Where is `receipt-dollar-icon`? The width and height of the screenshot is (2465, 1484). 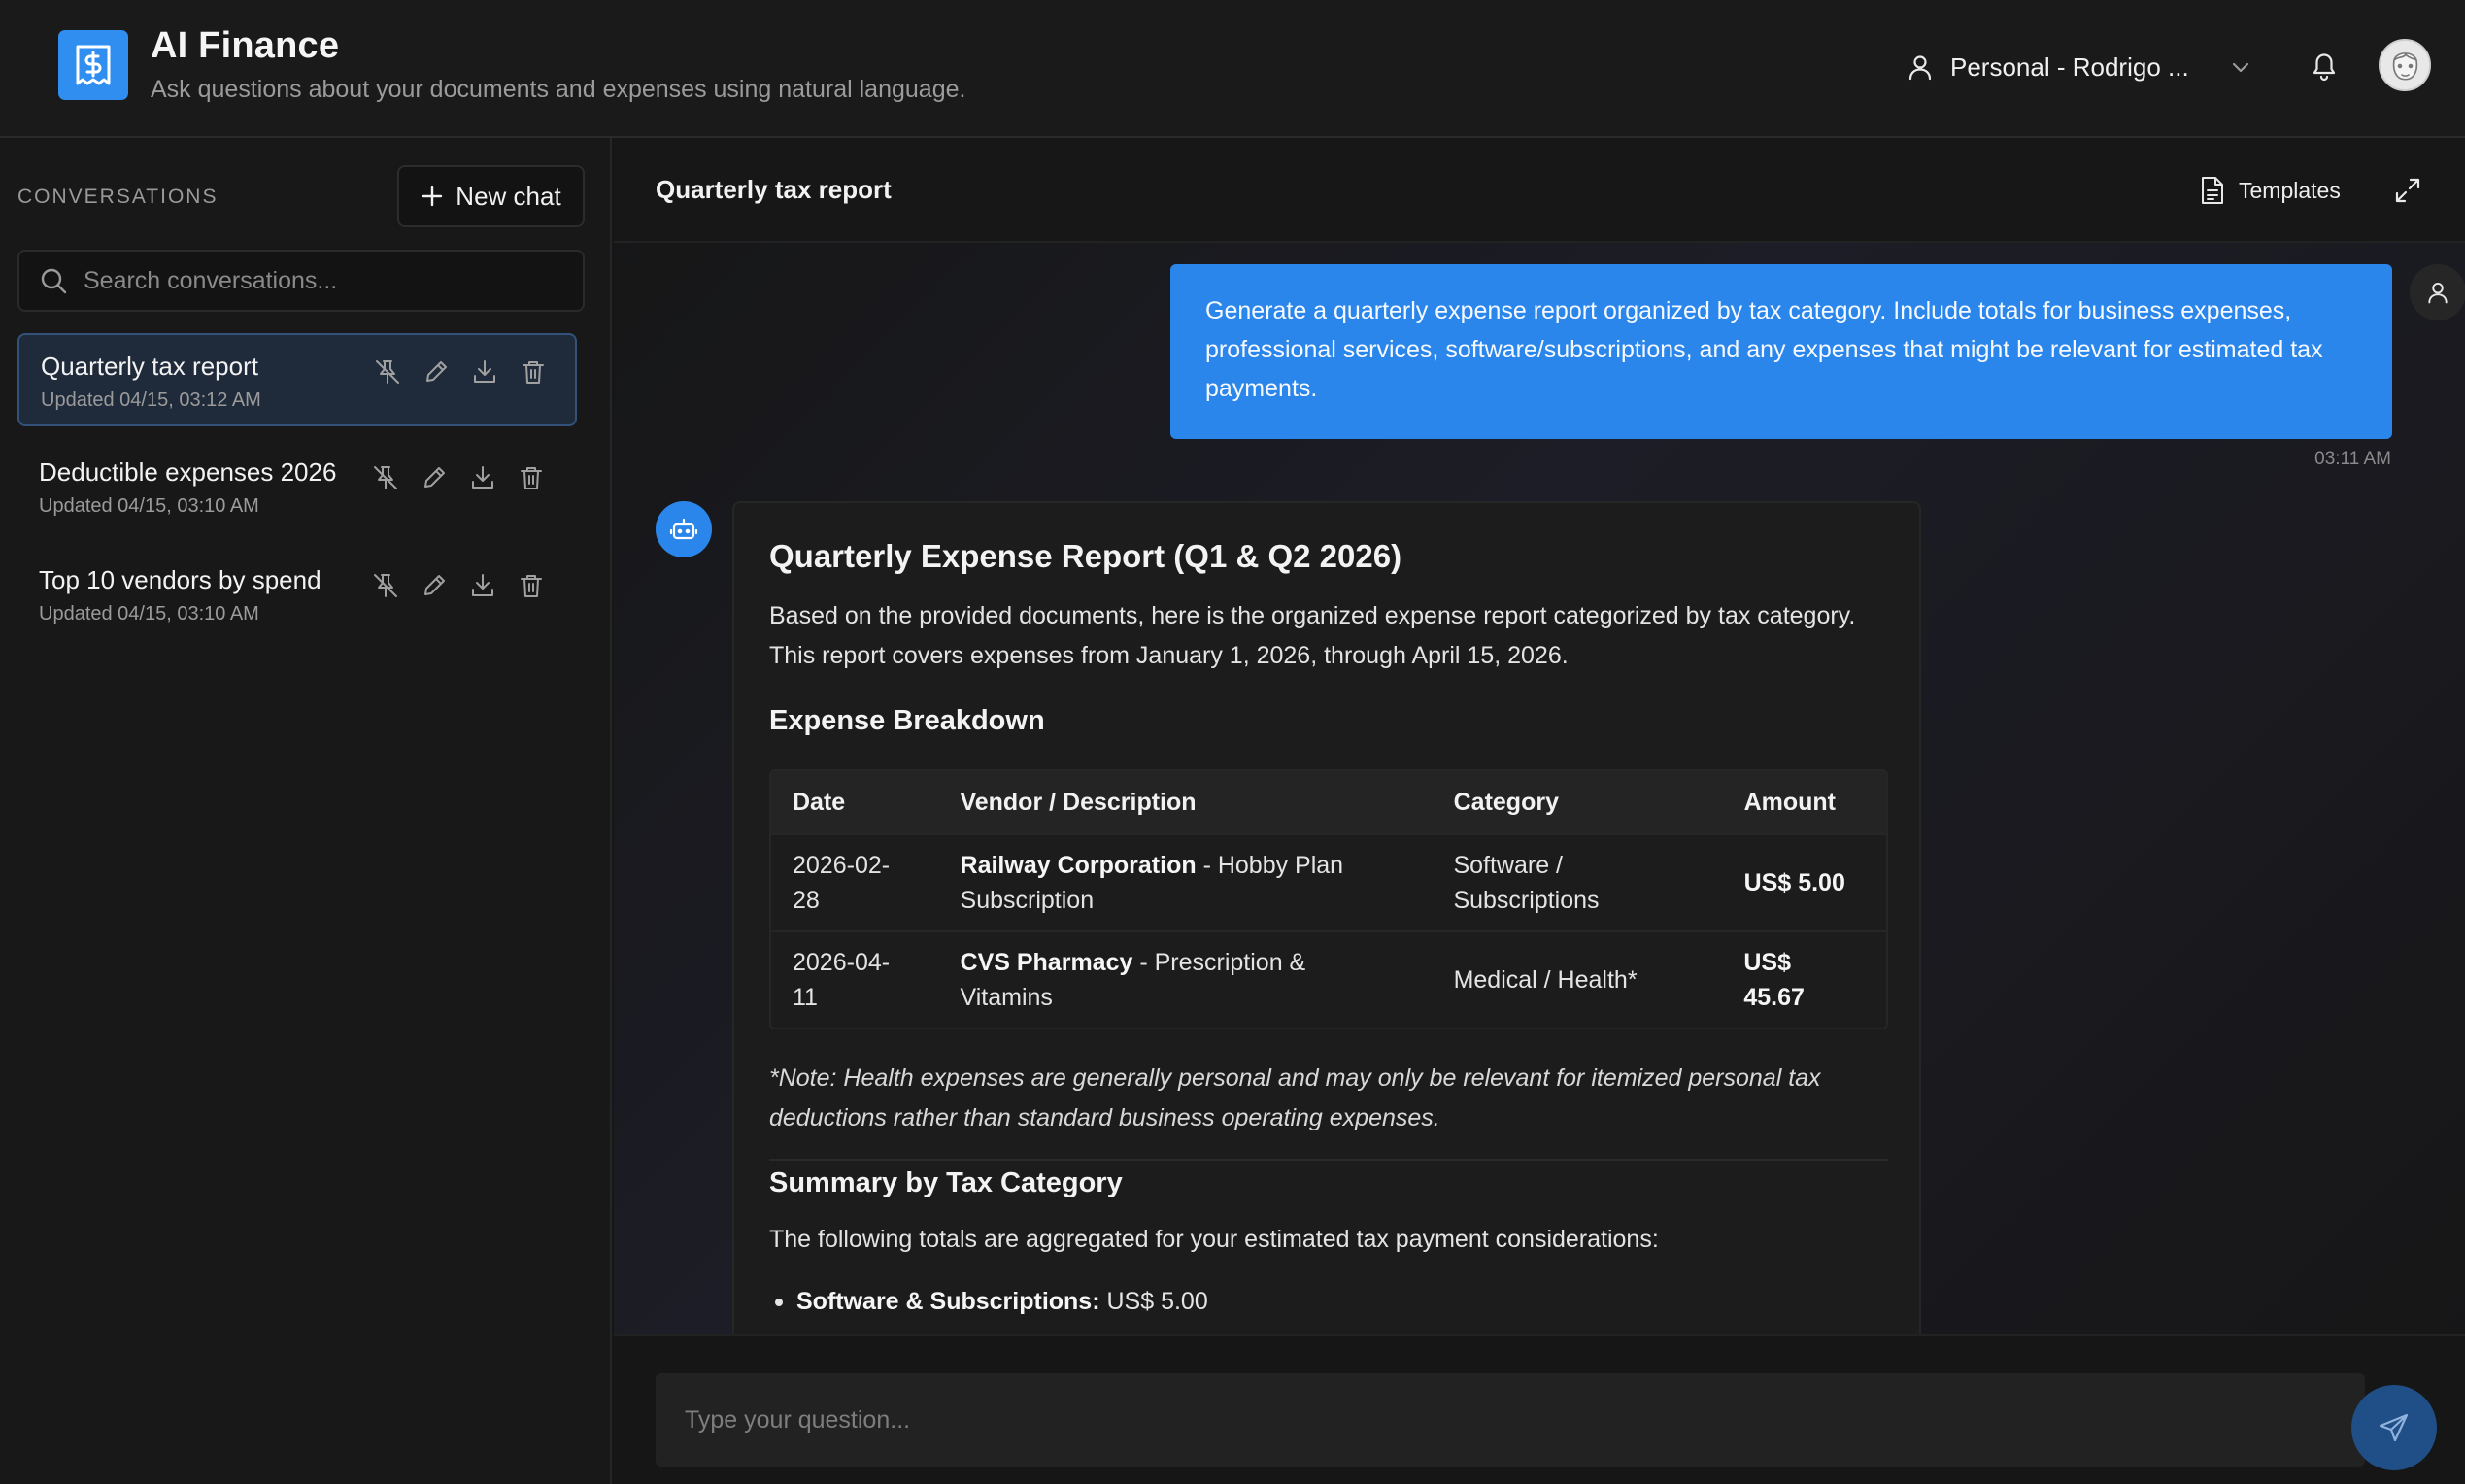
receipt-dollar-icon is located at coordinates (93, 65).